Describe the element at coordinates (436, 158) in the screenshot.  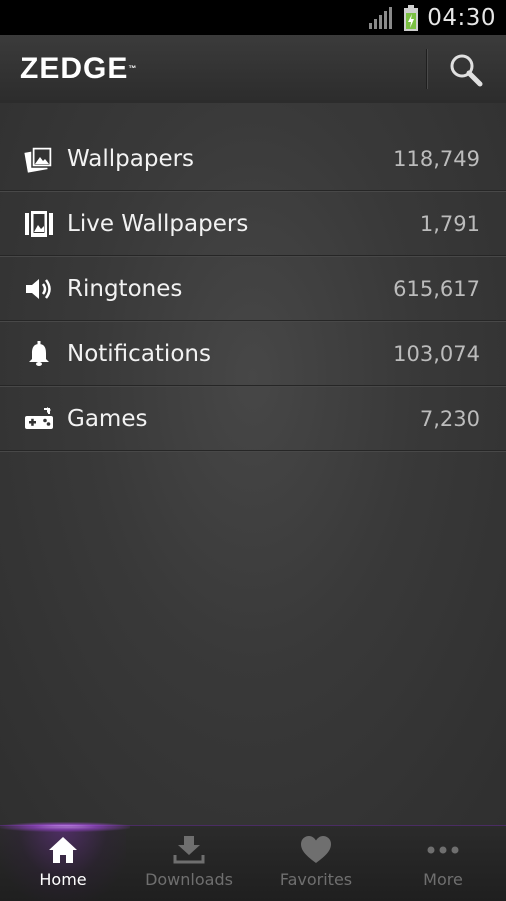
I see `category-count: 118,749` at that location.